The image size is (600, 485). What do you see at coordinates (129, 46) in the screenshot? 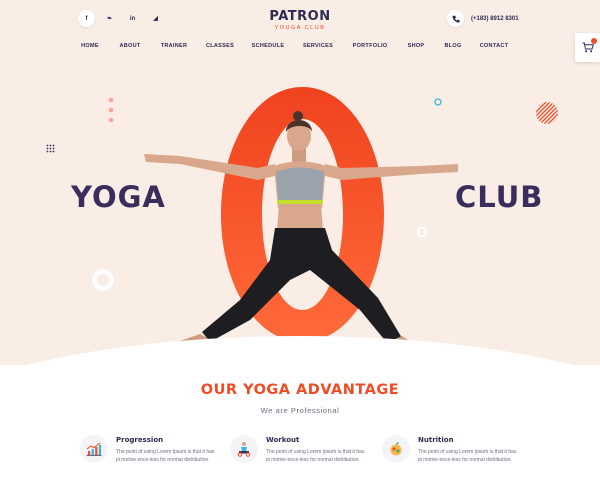
I see `nav-item-about: ABOUT` at bounding box center [129, 46].